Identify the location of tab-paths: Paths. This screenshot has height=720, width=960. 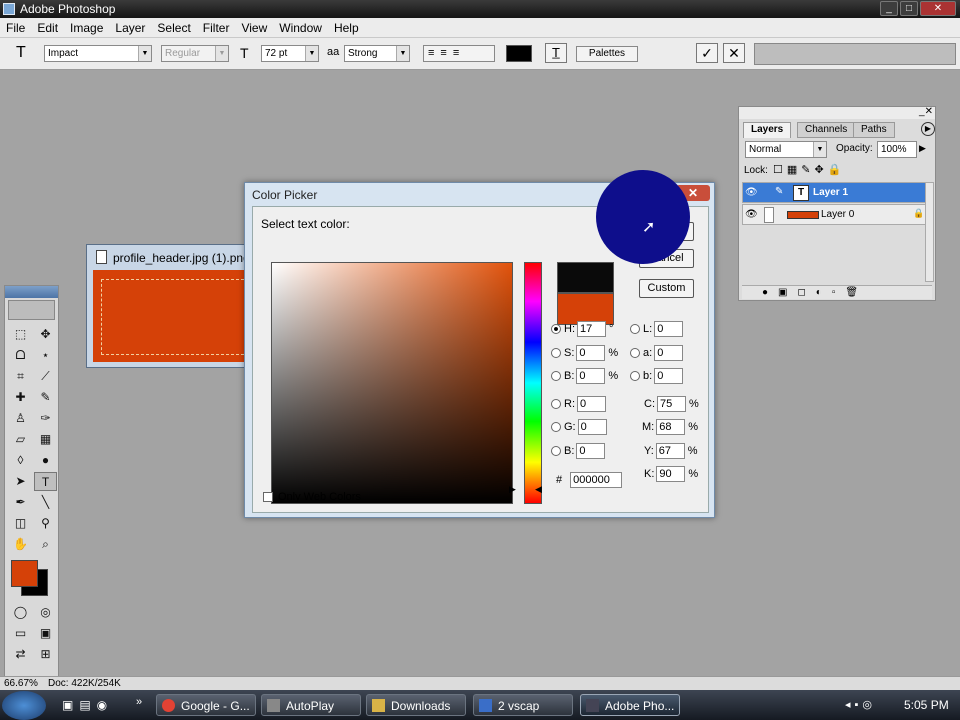
(874, 130).